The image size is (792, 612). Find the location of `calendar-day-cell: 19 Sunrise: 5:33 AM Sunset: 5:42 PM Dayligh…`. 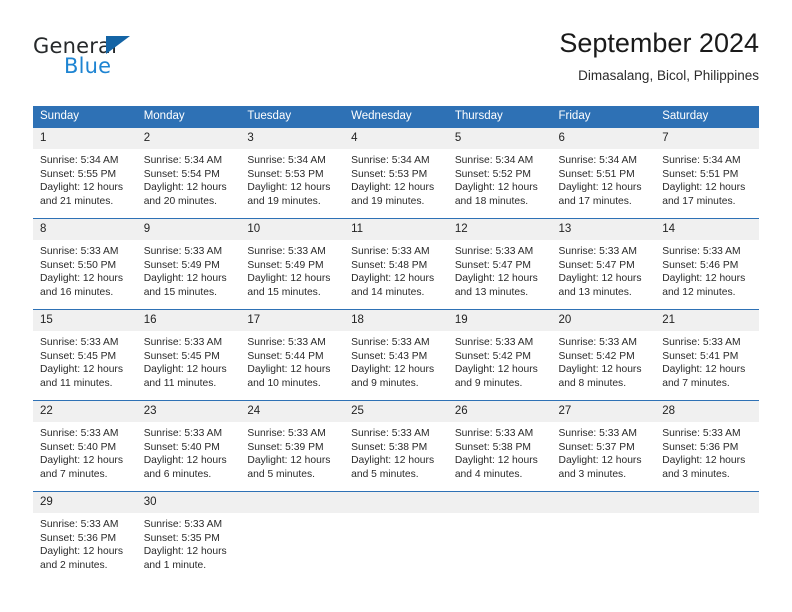

calendar-day-cell: 19 Sunrise: 5:33 AM Sunset: 5:42 PM Dayligh… is located at coordinates (499, 355).